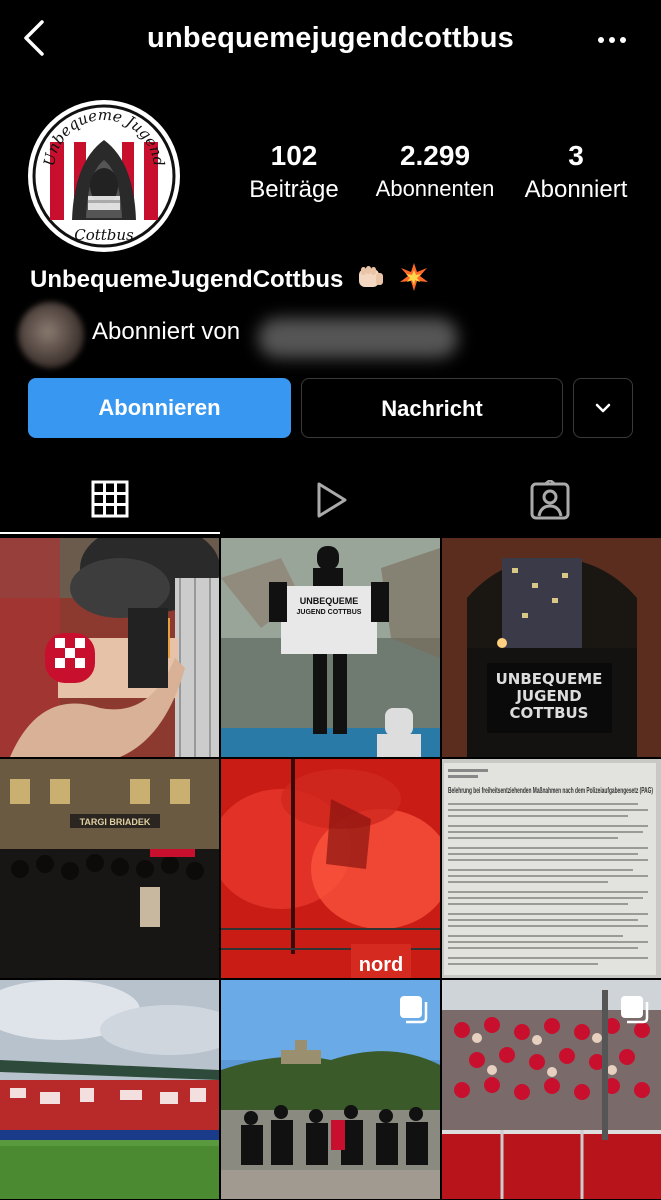 The width and height of the screenshot is (661, 1200). I want to click on shirt-text-line1: UNBEQUEME, so click(329, 601).